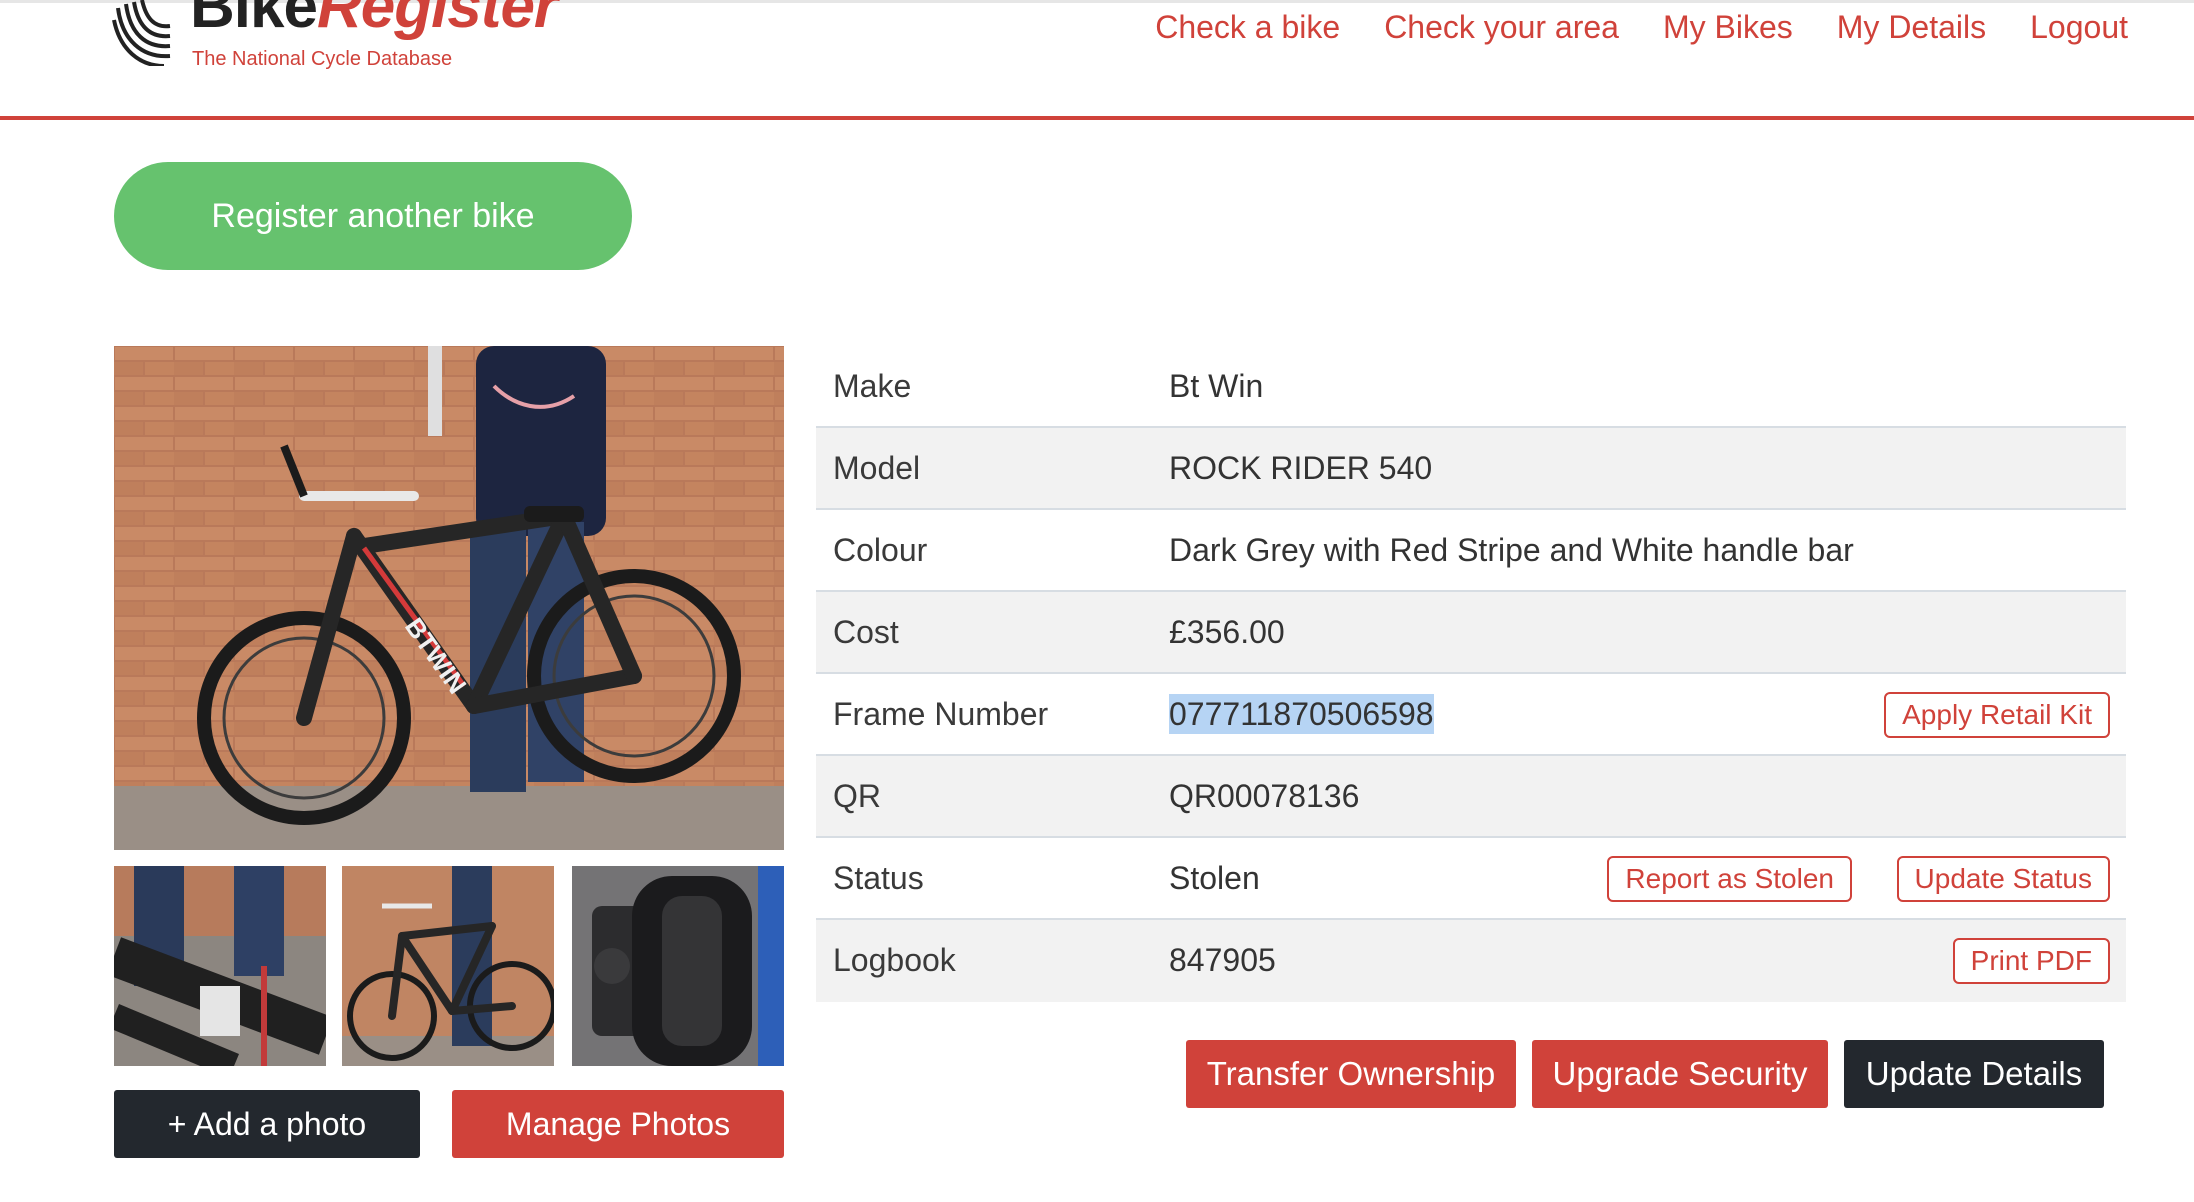 This screenshot has width=2194, height=1202. Describe the element at coordinates (254, 20) in the screenshot. I see `logo-word-bike: Bike` at that location.